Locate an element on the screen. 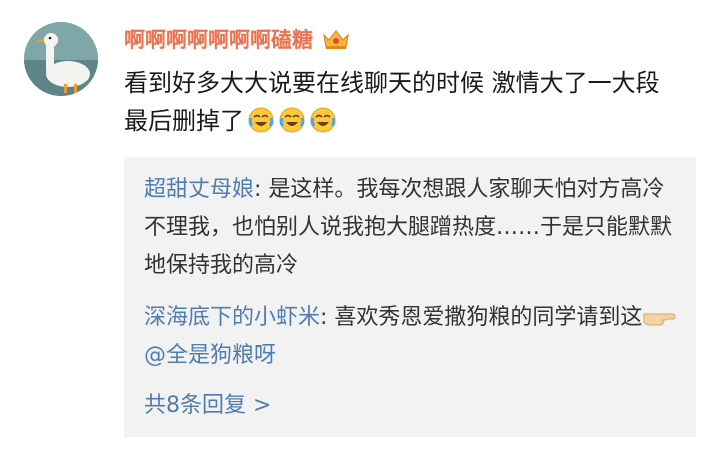  reply-author: 深海底下的小虾米 is located at coordinates (232, 317).